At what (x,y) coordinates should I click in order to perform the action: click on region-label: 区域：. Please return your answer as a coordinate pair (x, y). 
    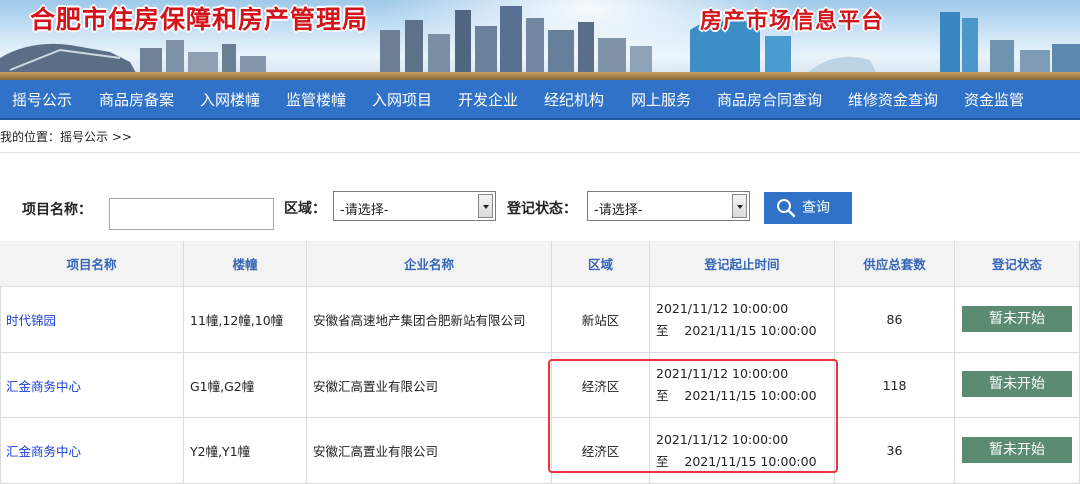
    Looking at the image, I should click on (305, 209).